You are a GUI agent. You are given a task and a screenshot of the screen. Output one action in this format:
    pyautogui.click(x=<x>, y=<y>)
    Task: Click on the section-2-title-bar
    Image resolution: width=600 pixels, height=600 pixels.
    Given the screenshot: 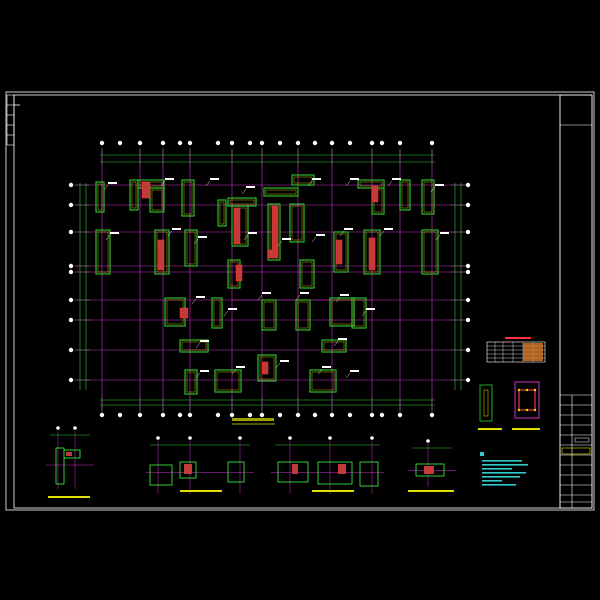 What is the action you would take?
    pyautogui.click(x=526, y=429)
    